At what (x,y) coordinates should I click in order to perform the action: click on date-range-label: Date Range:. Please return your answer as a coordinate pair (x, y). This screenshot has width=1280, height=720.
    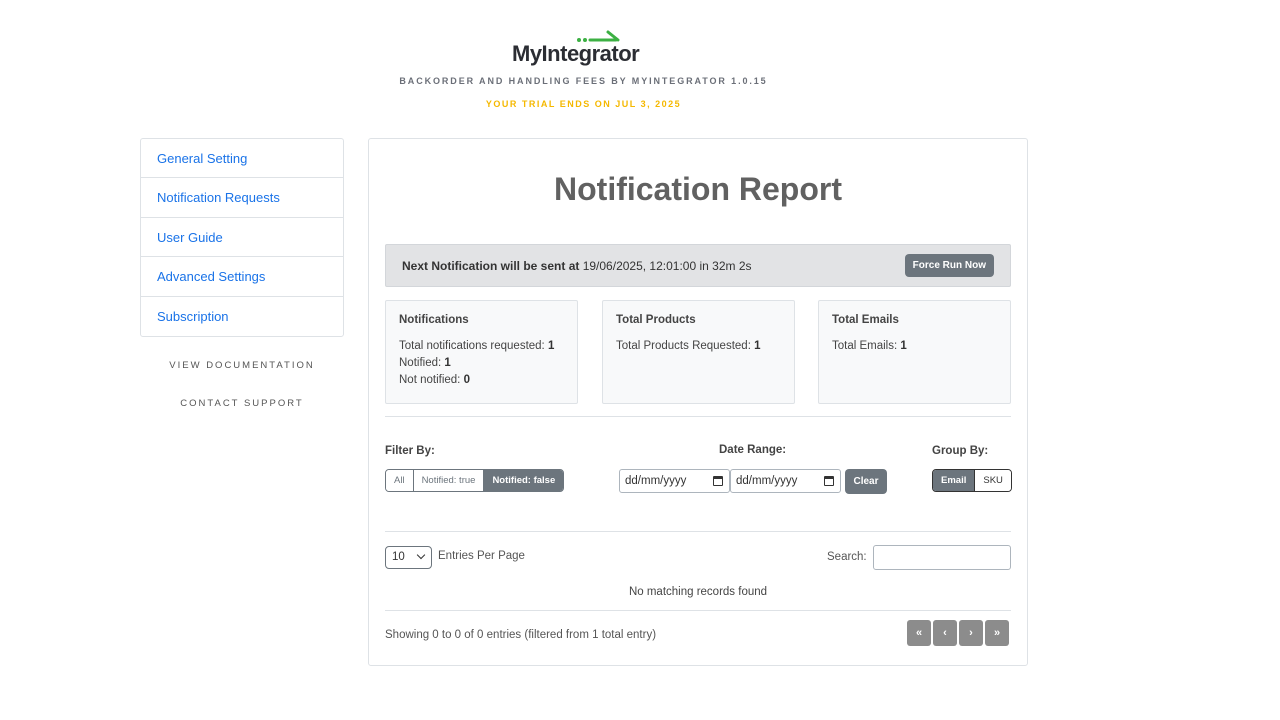
    Looking at the image, I should click on (753, 450).